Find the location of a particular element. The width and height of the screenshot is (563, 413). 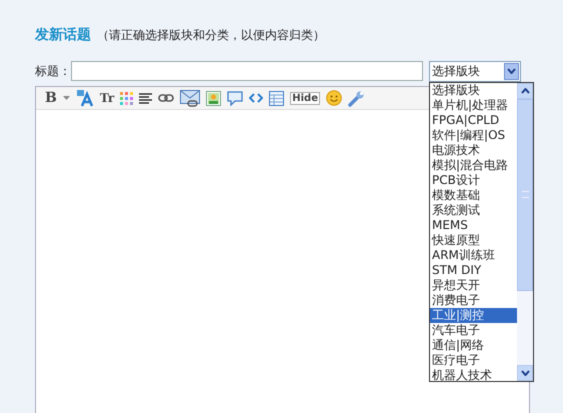

dropdown-option: ARM训练班 is located at coordinates (473, 255).